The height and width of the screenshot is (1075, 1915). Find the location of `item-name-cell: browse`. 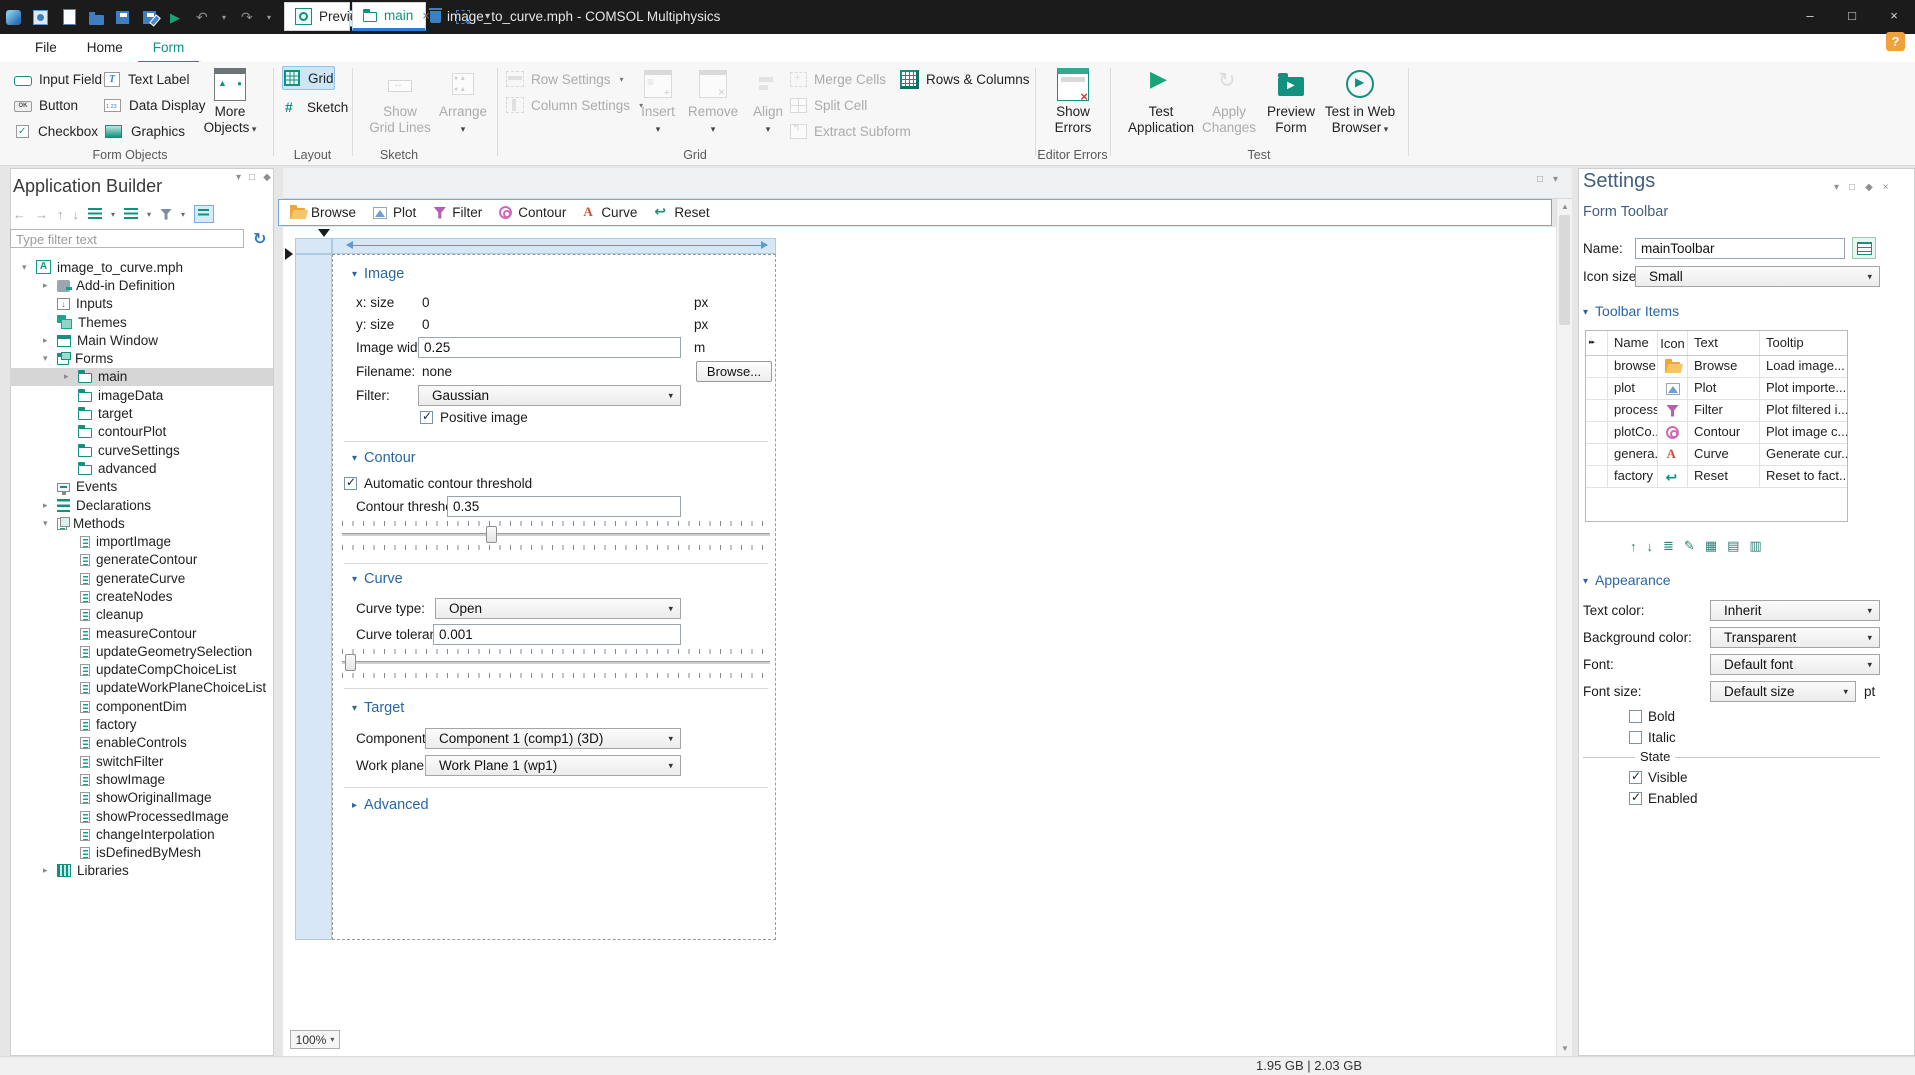

item-name-cell: browse is located at coordinates (1633, 366).